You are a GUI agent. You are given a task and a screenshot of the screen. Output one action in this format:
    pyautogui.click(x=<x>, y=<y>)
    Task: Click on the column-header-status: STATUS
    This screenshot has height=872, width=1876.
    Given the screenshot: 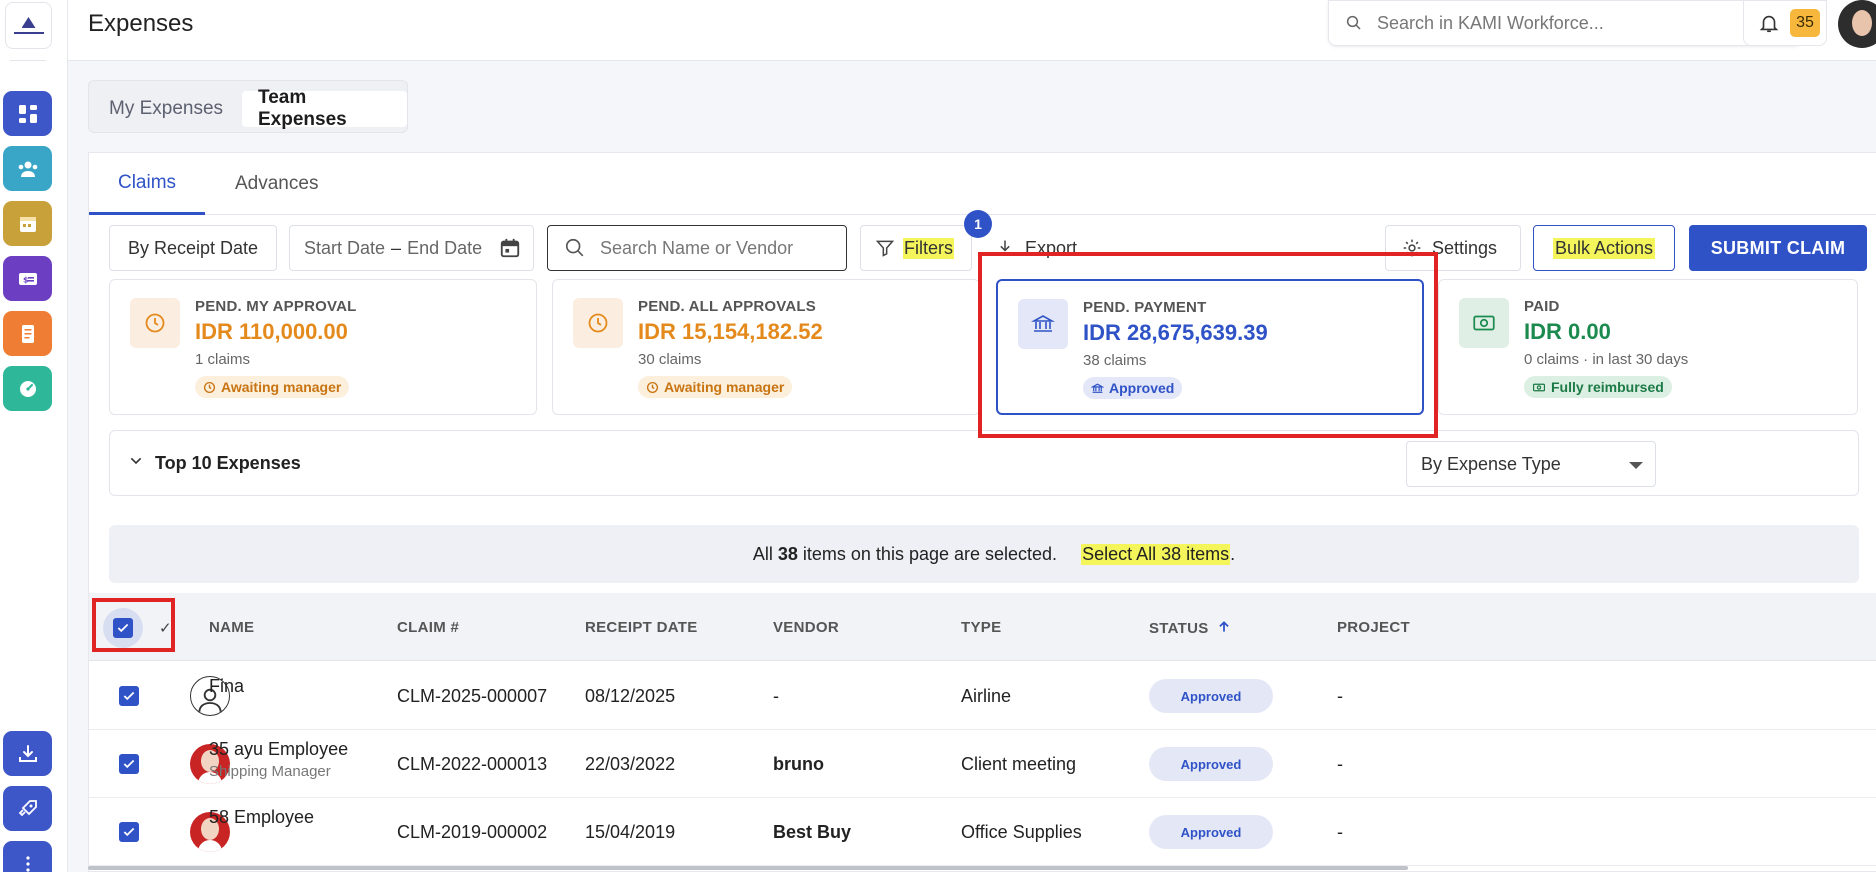 What is the action you would take?
    pyautogui.click(x=1190, y=628)
    